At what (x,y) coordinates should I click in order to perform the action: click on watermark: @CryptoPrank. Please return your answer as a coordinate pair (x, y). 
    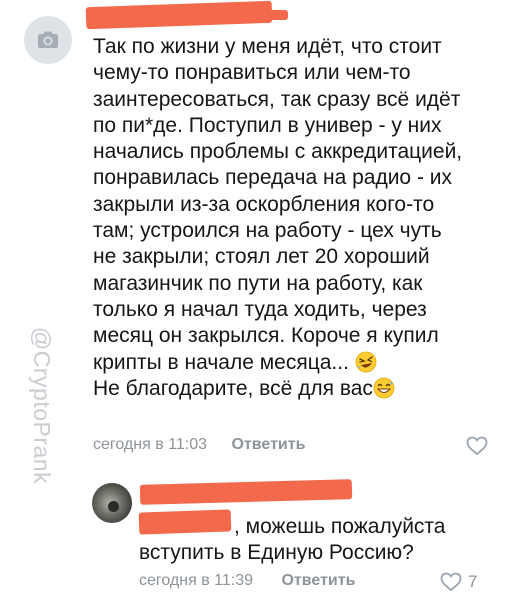
    Looking at the image, I should click on (42, 405).